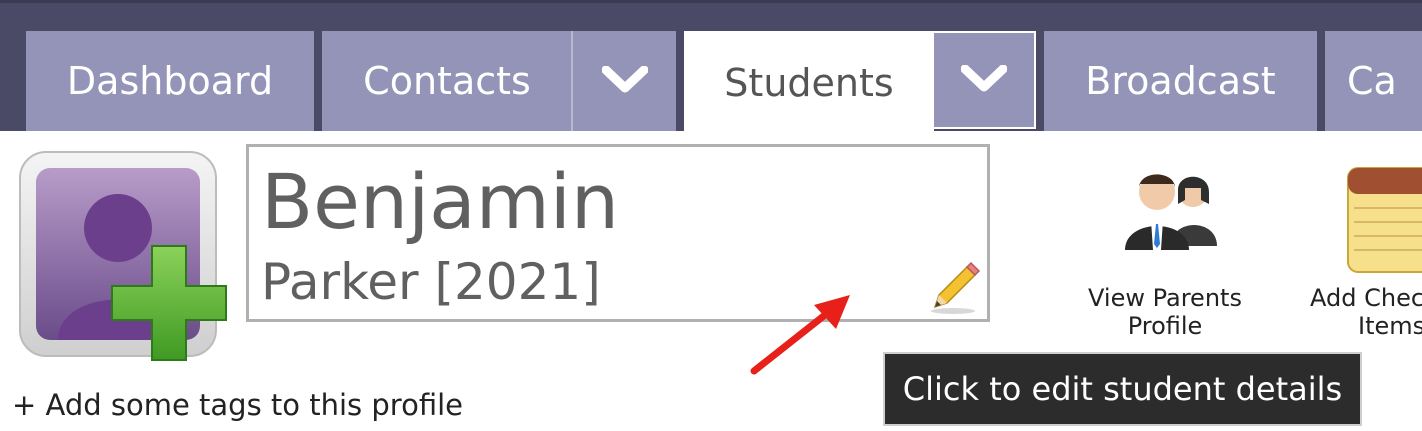 The width and height of the screenshot is (1422, 431). I want to click on tooltip-text: Click to edit student details, so click(1122, 389).